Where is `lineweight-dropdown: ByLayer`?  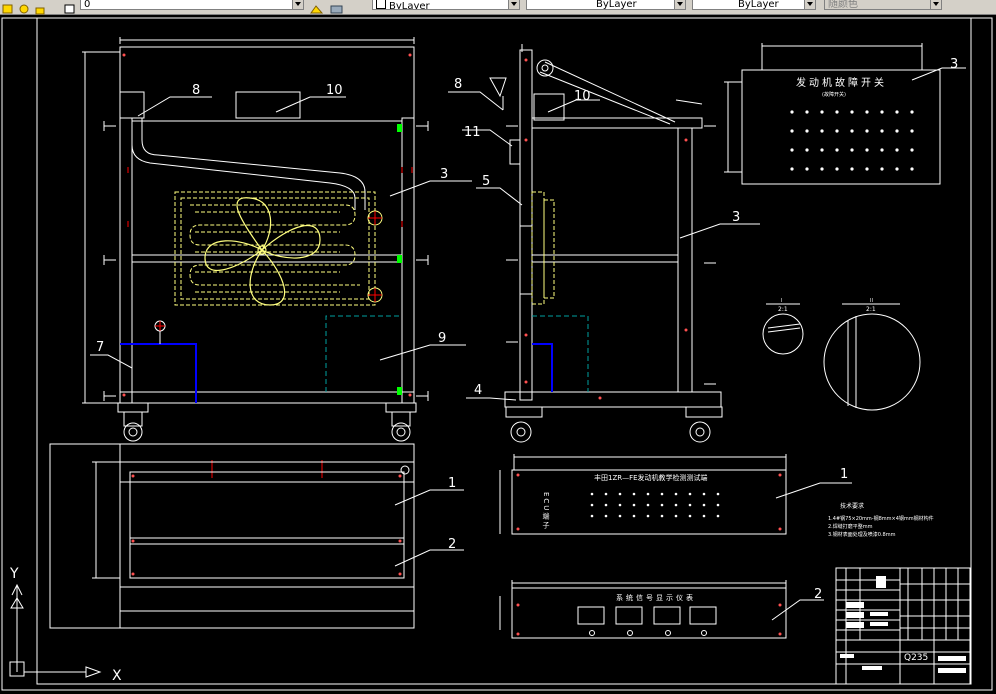 lineweight-dropdown: ByLayer is located at coordinates (754, 5).